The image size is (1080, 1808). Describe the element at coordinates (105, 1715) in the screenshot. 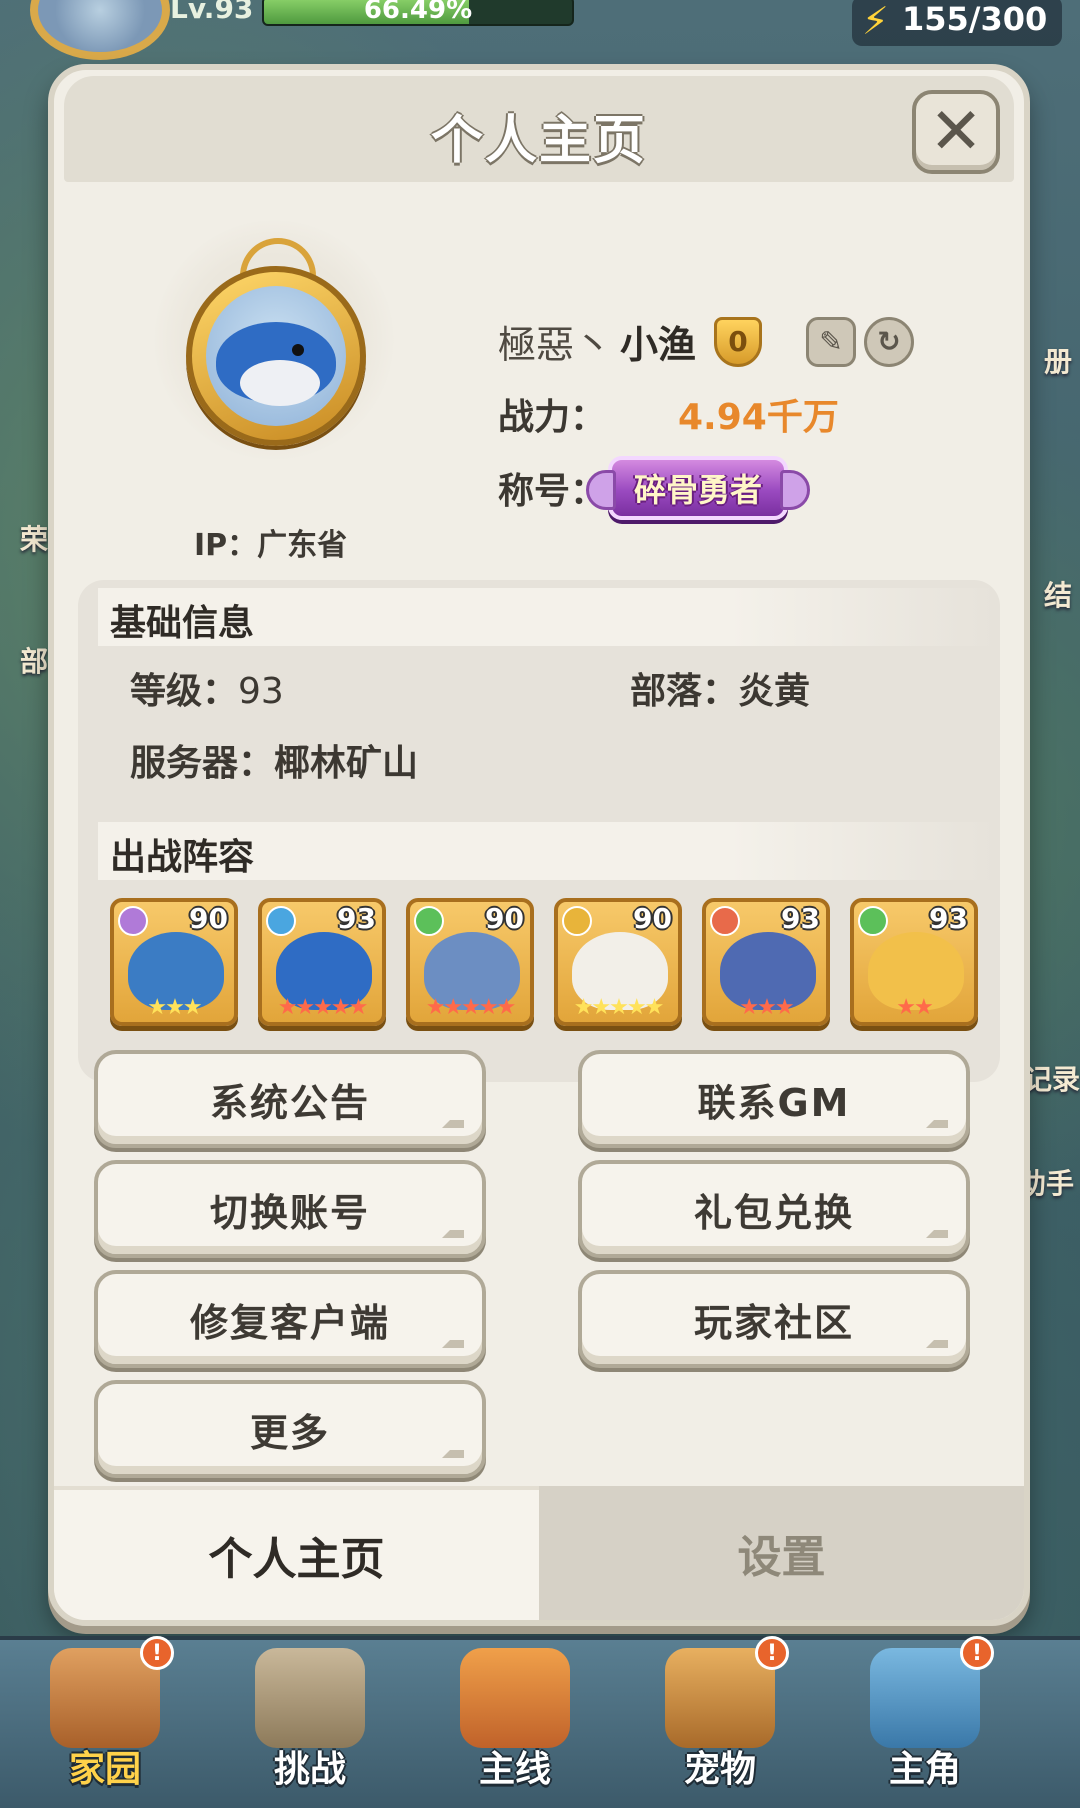

I see `nav-item: 家园!` at that location.